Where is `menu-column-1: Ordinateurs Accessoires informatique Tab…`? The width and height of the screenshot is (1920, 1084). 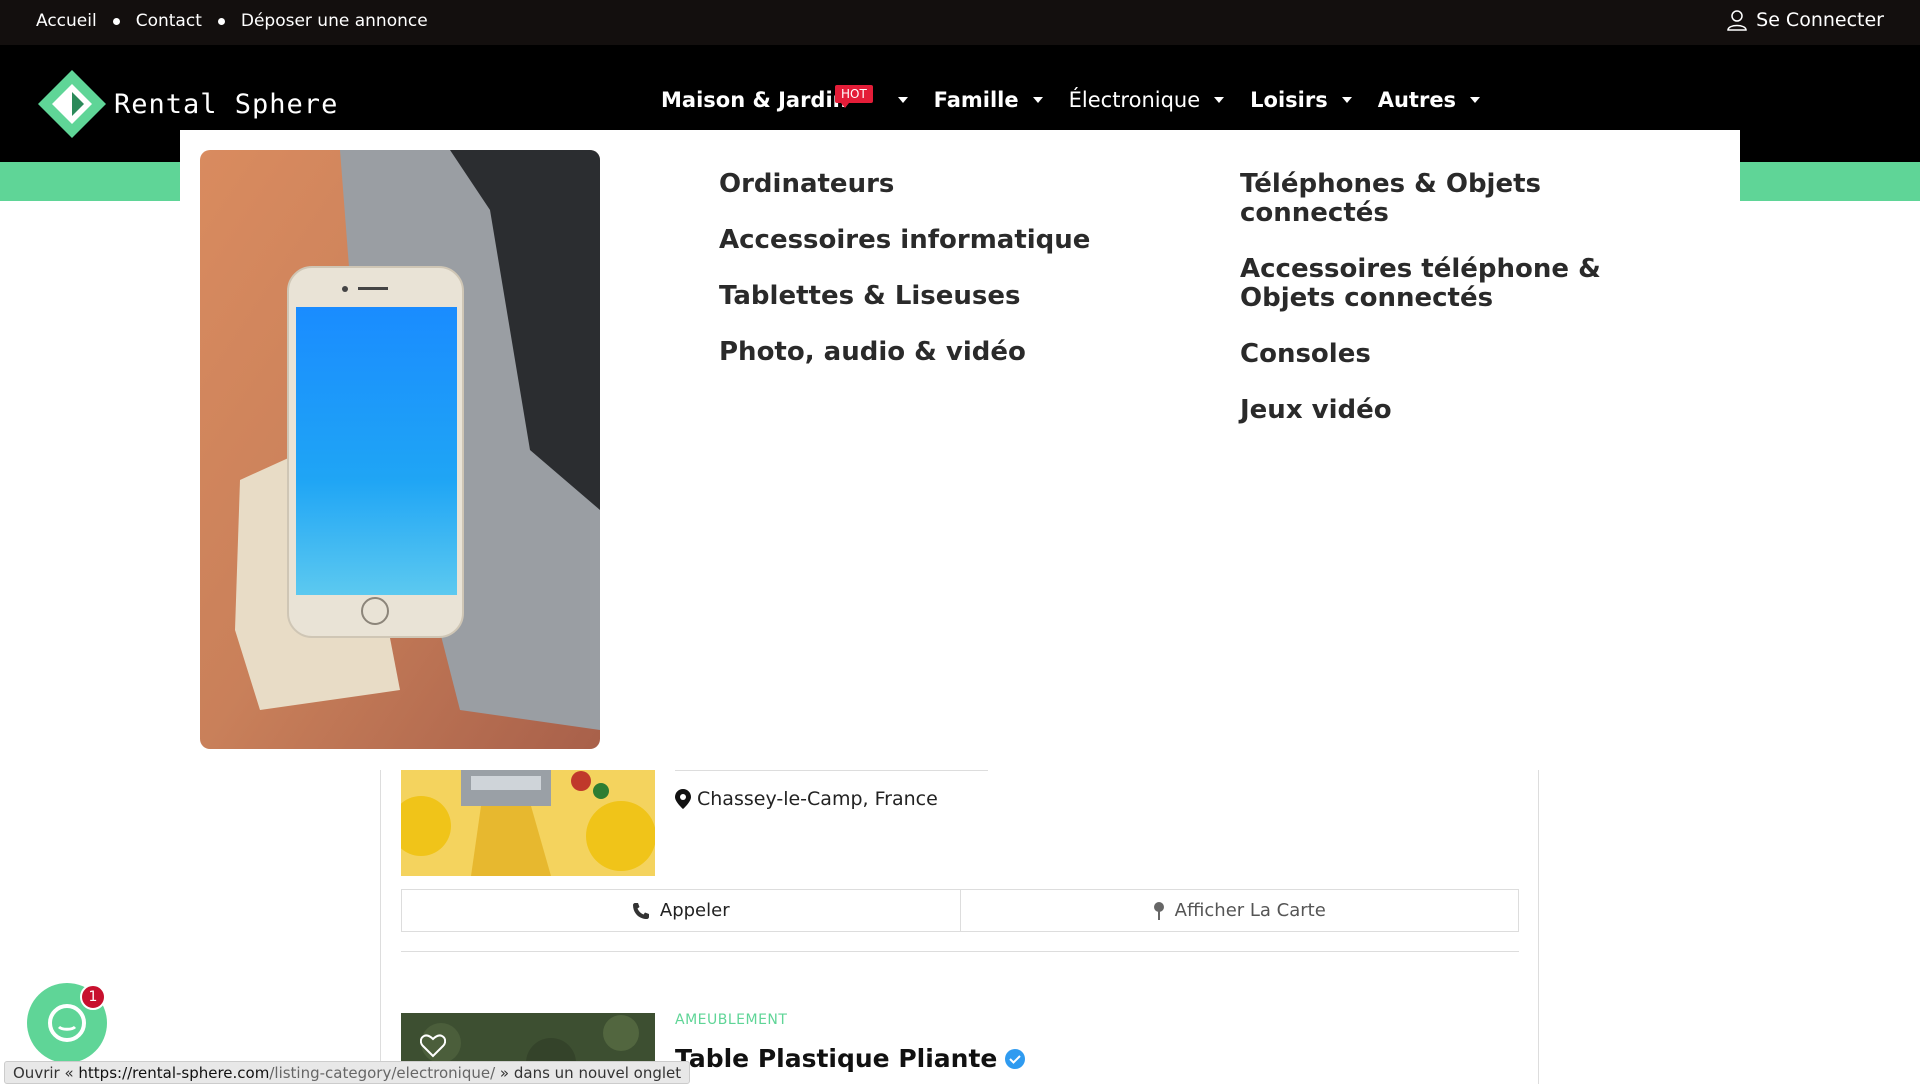 menu-column-1: Ordinateurs Accessoires informatique Tab… is located at coordinates (904, 282).